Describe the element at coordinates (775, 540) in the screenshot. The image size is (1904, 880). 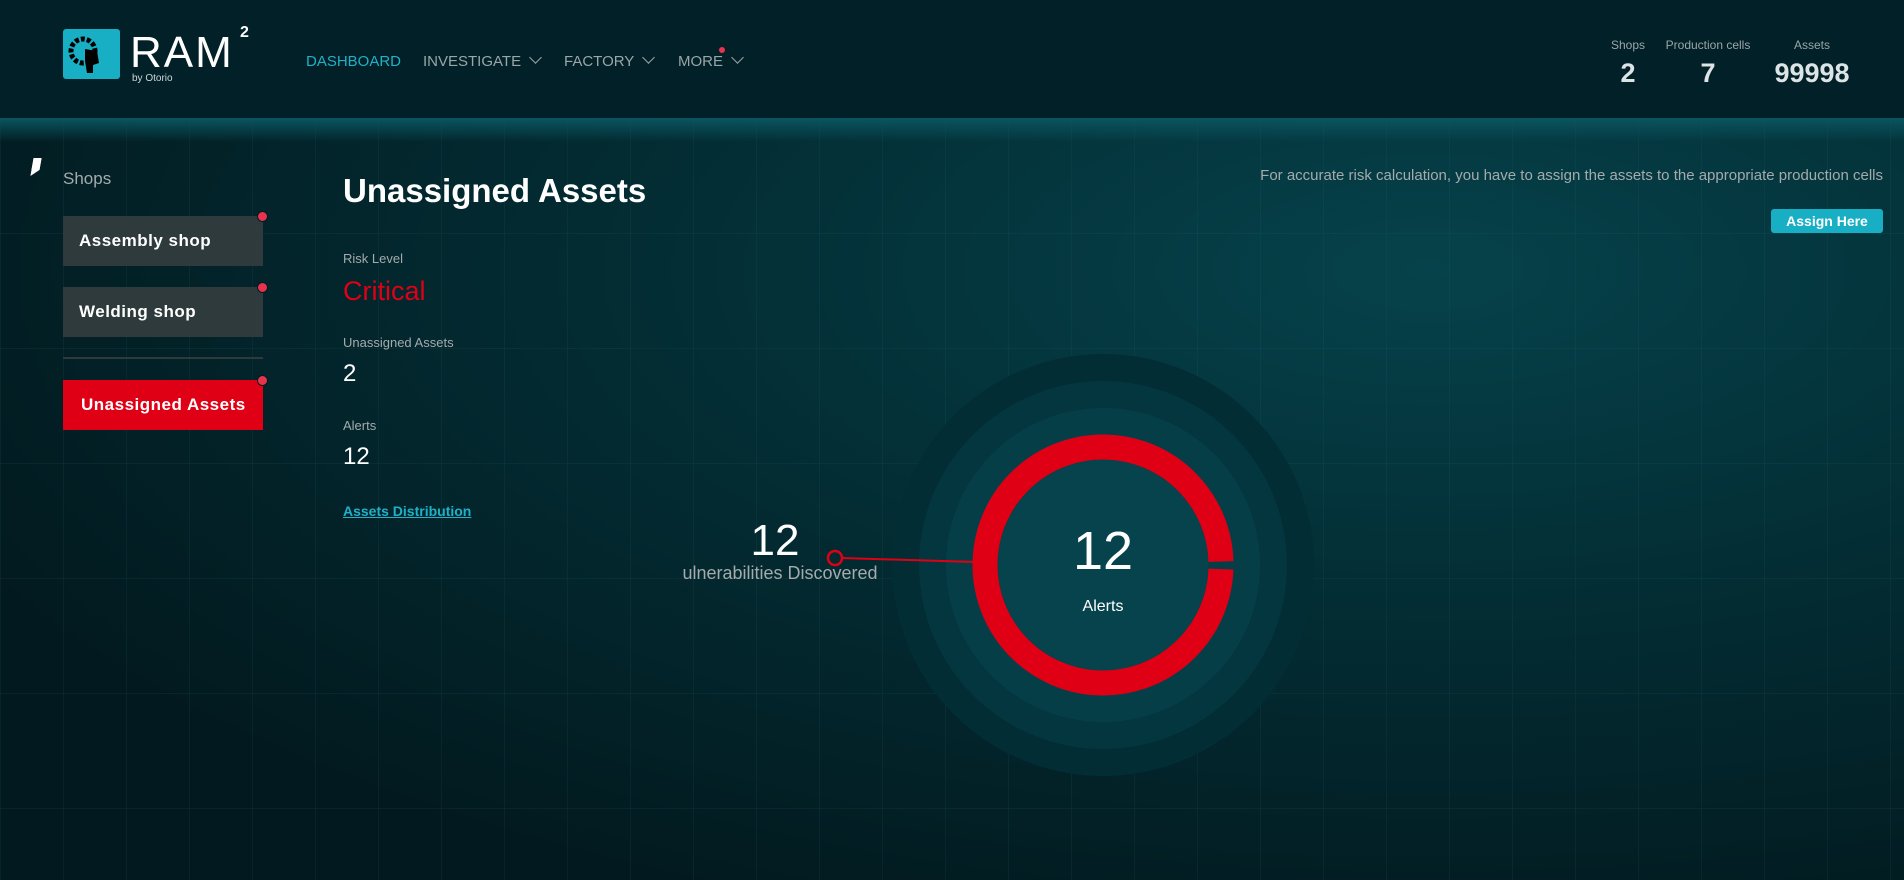
I see `vulnerabilities-count: 12` at that location.